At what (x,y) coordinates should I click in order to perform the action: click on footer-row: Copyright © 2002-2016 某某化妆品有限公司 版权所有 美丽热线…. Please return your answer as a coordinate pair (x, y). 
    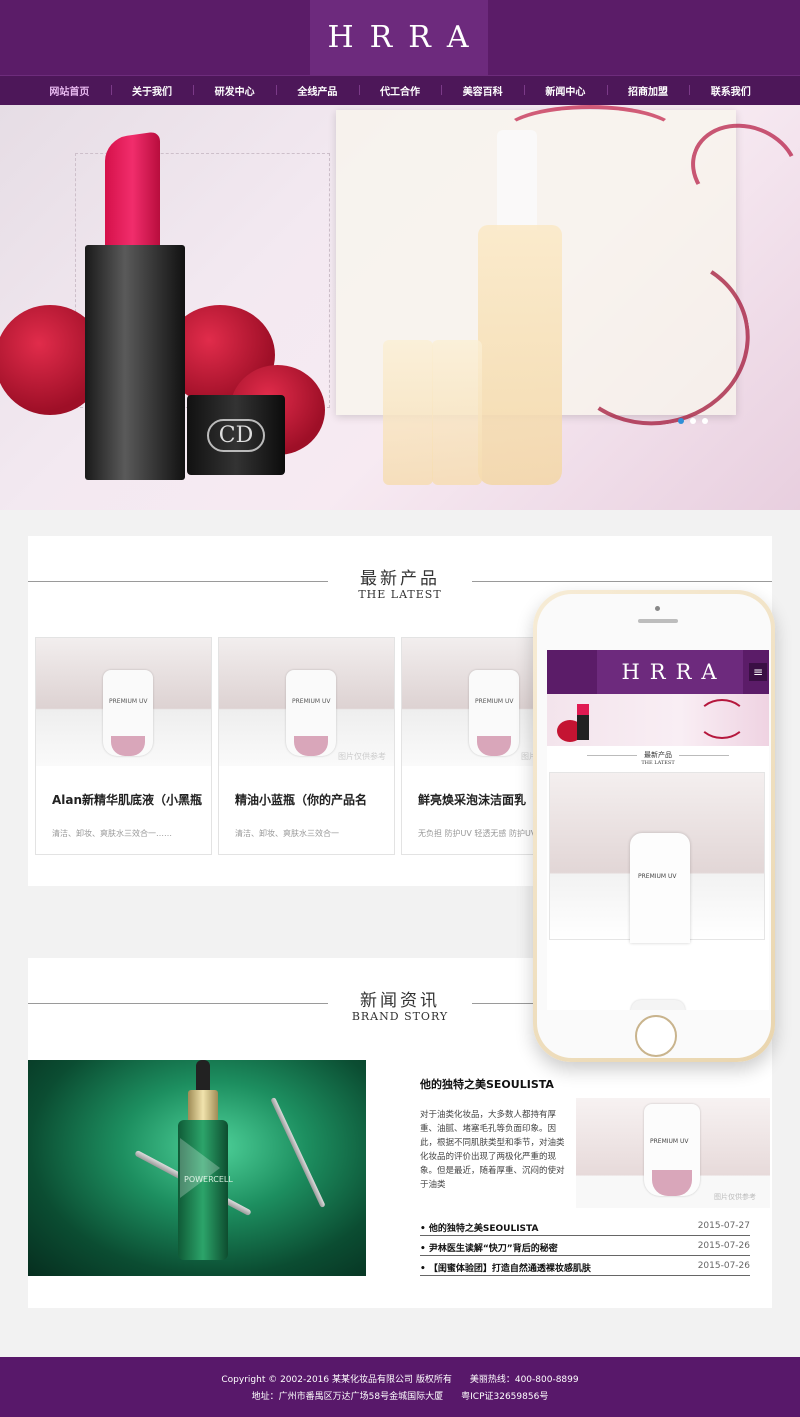
    Looking at the image, I should click on (400, 1378).